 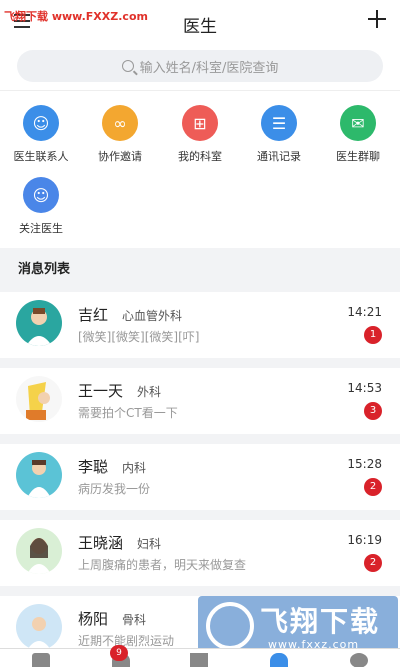 What do you see at coordinates (41, 228) in the screenshot?
I see `quick-label: 关注医生` at bounding box center [41, 228].